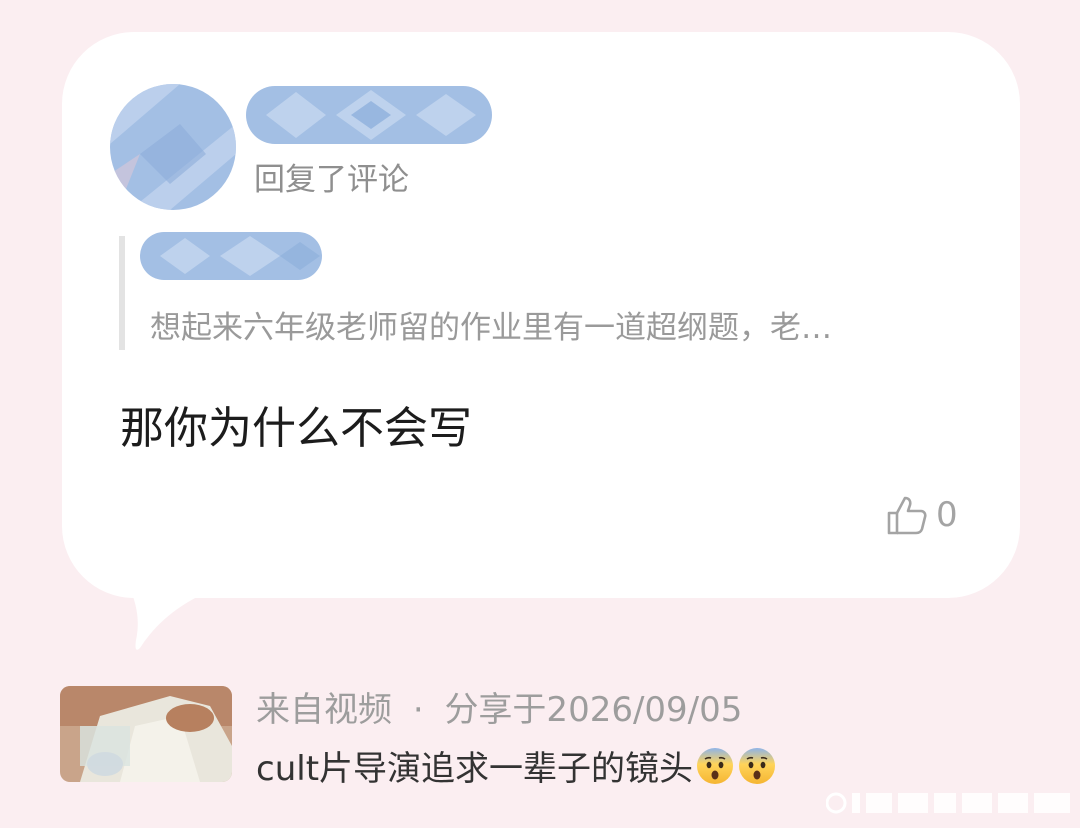 This screenshot has height=828, width=1080. Describe the element at coordinates (369, 115) in the screenshot. I see `username-redaction` at that location.